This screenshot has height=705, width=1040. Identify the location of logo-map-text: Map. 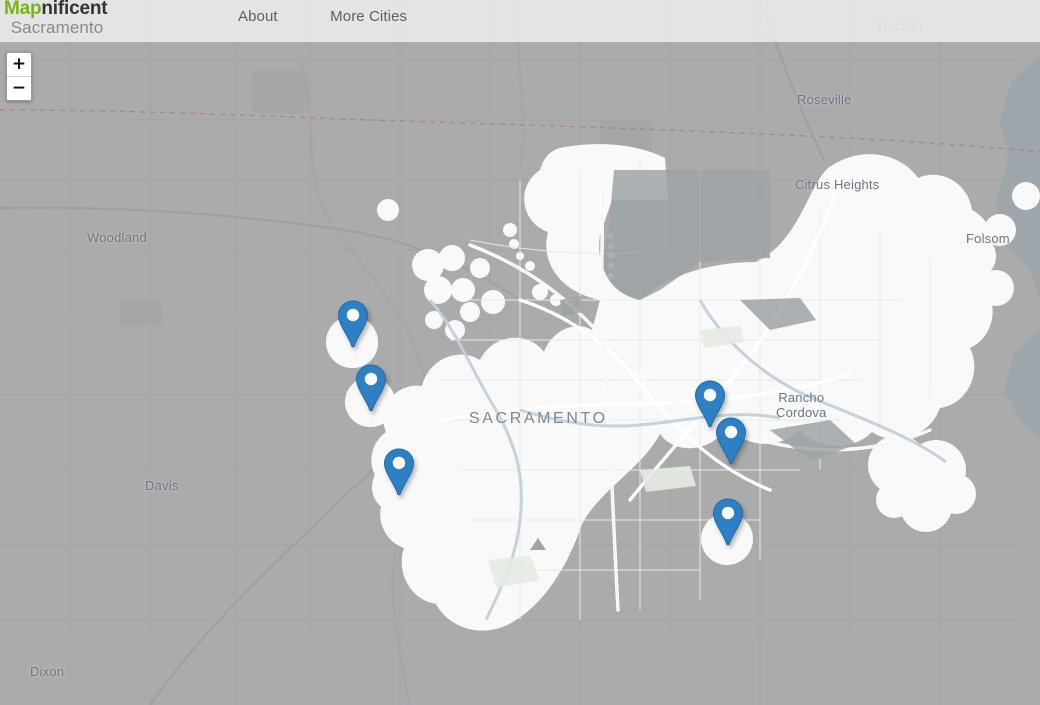
(23, 9).